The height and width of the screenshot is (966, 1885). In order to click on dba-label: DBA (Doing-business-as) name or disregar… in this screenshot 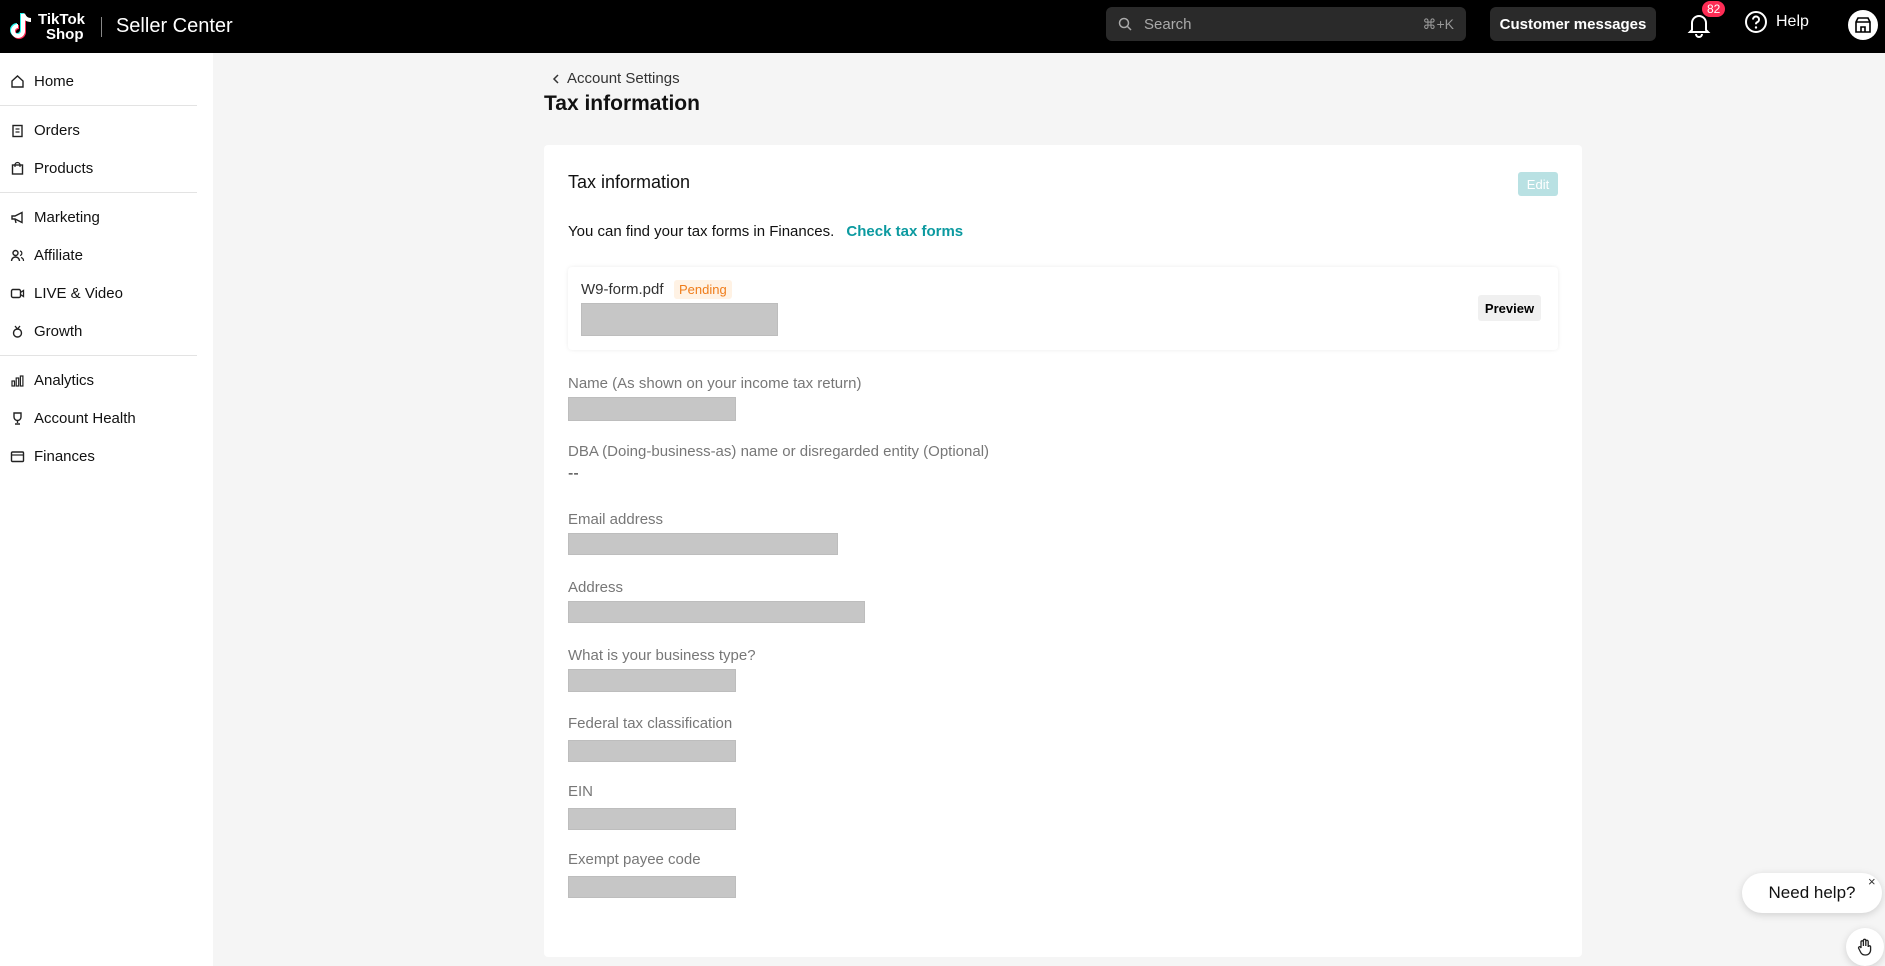, I will do `click(779, 451)`.